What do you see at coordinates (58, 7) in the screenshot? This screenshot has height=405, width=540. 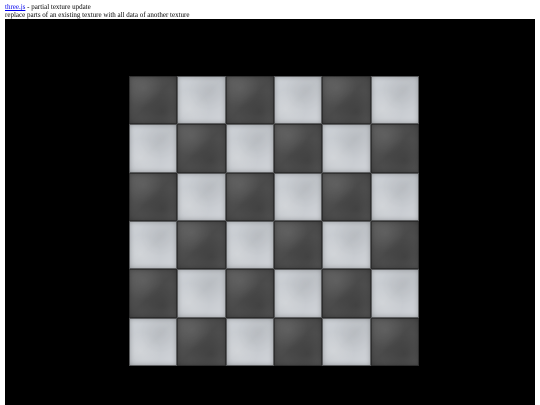 I see `page-title: - partial texture update` at bounding box center [58, 7].